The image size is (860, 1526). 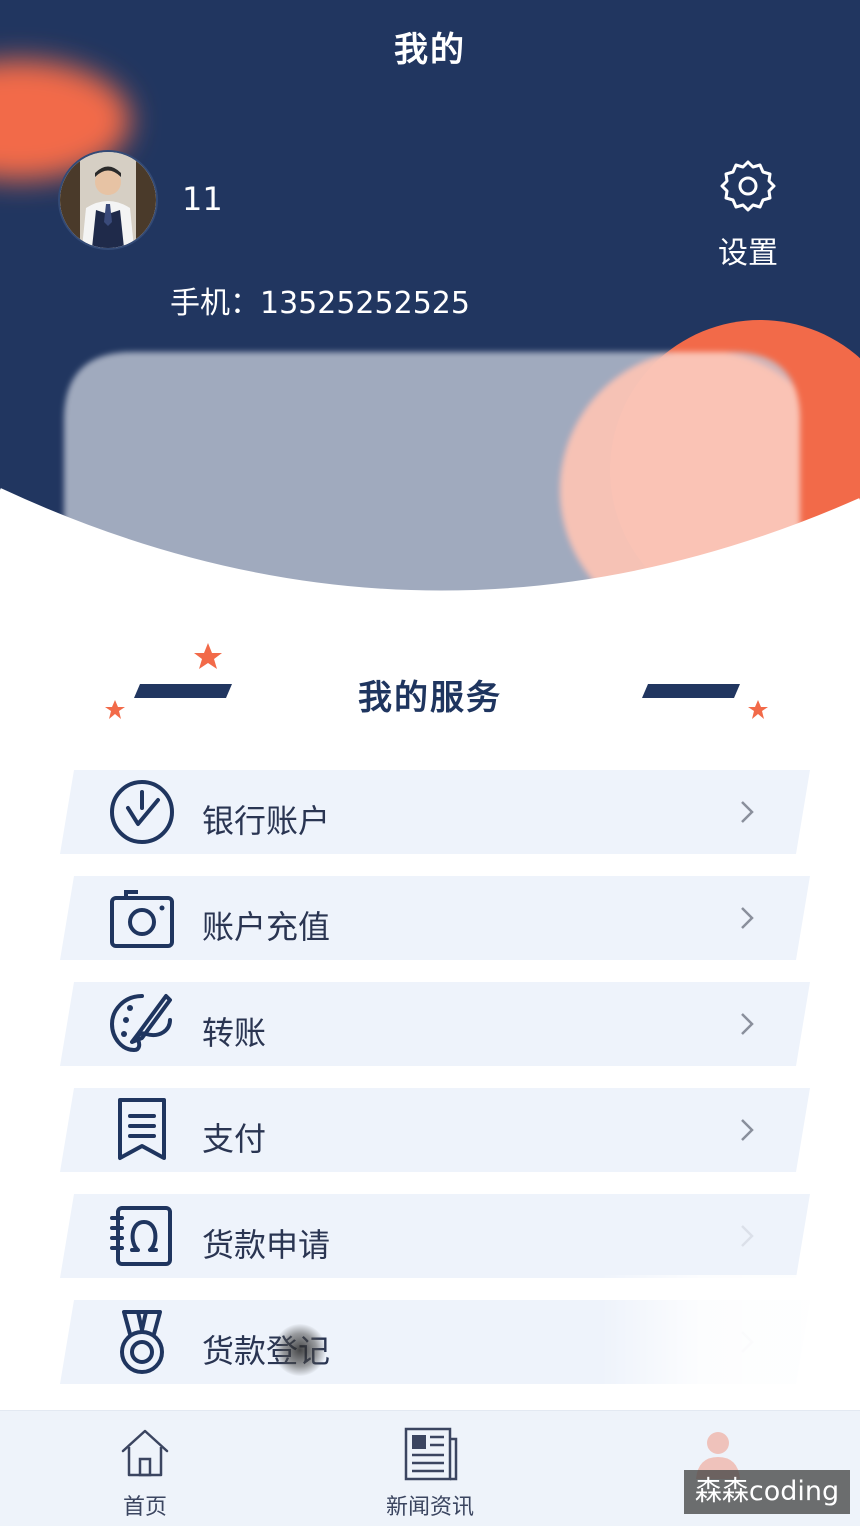 I want to click on service-row-account-recharge: 账户充值, so click(x=435, y=918).